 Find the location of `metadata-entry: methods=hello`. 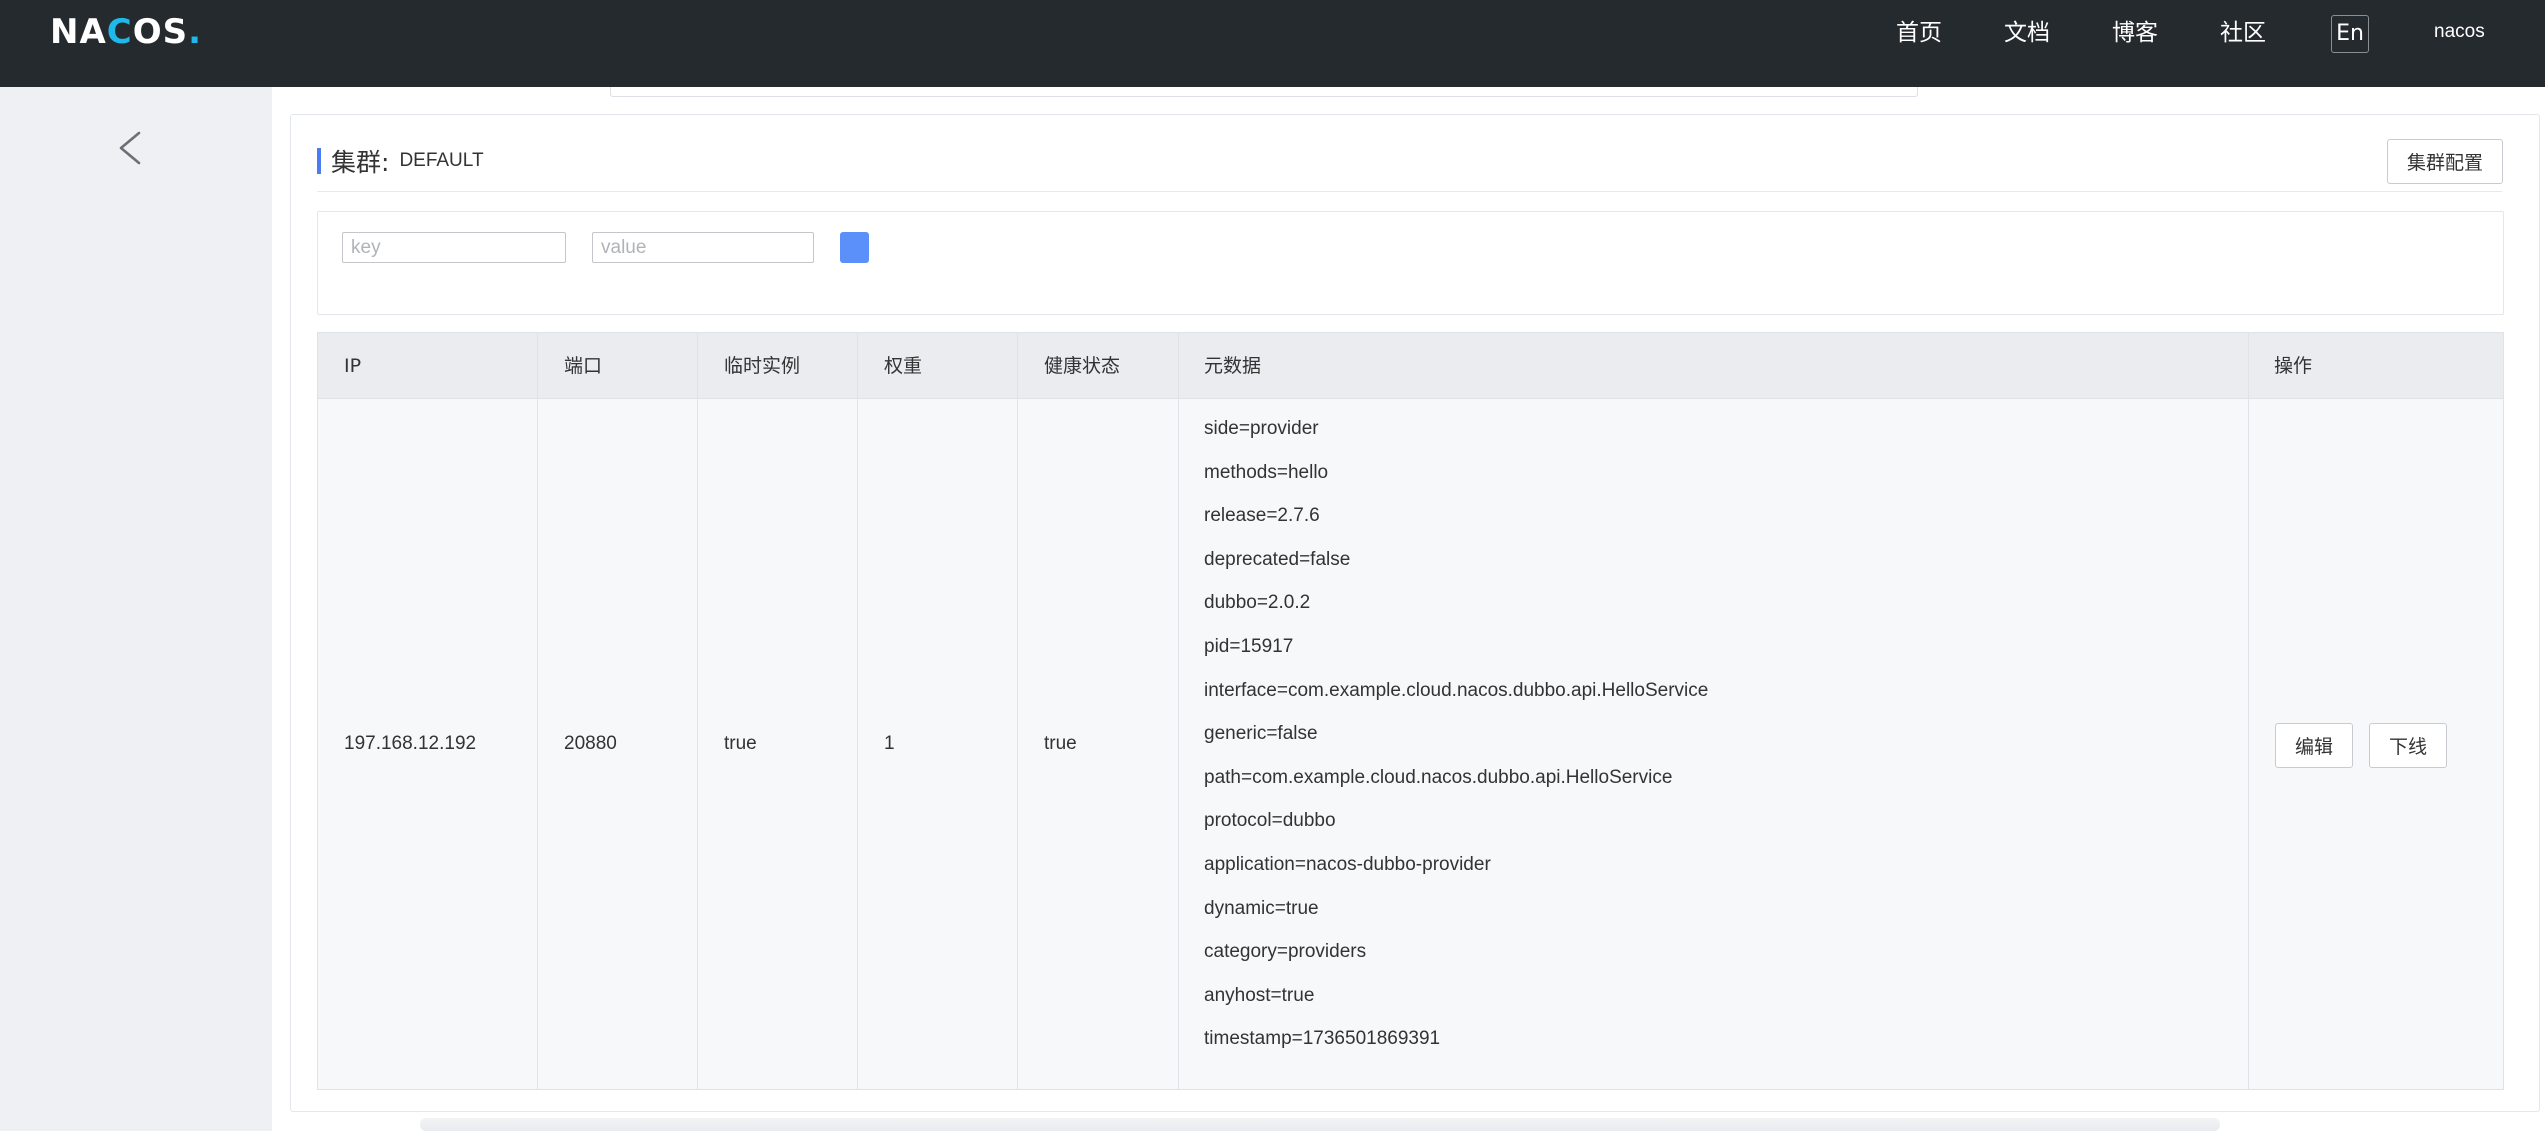

metadata-entry: methods=hello is located at coordinates (1266, 472).